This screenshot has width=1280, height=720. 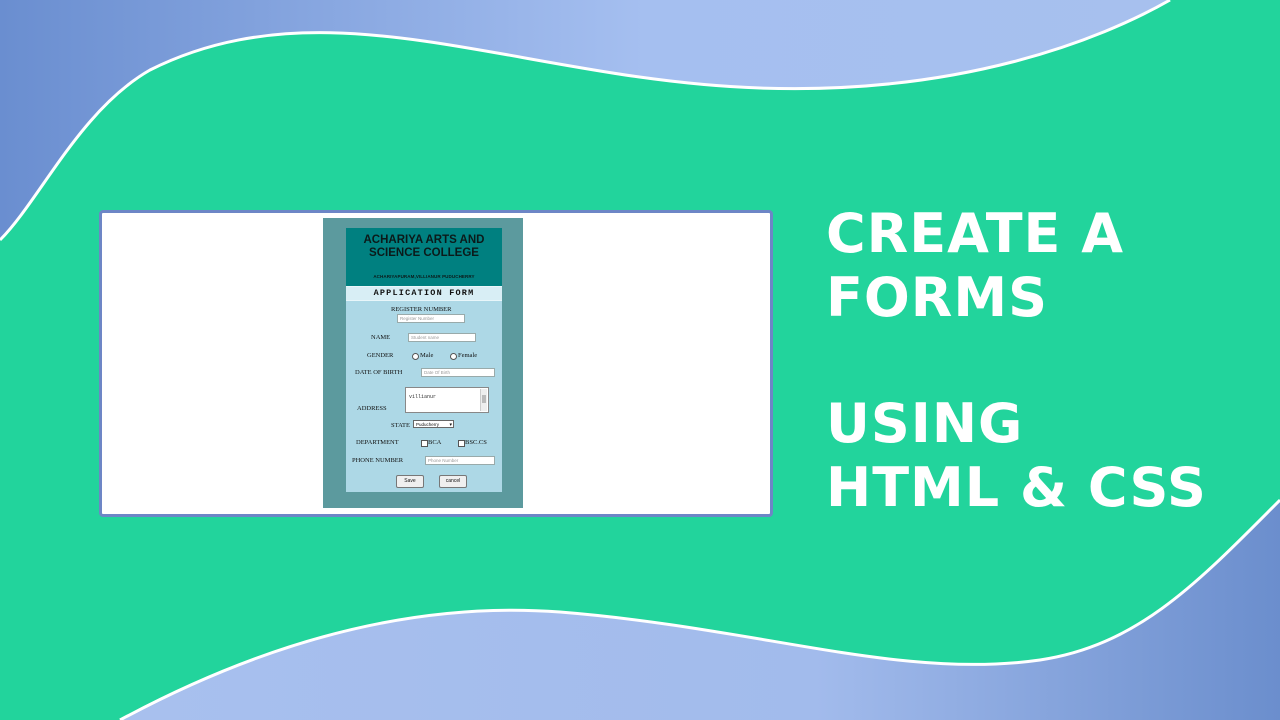 What do you see at coordinates (415, 356) in the screenshot?
I see `gender-male-radio` at bounding box center [415, 356].